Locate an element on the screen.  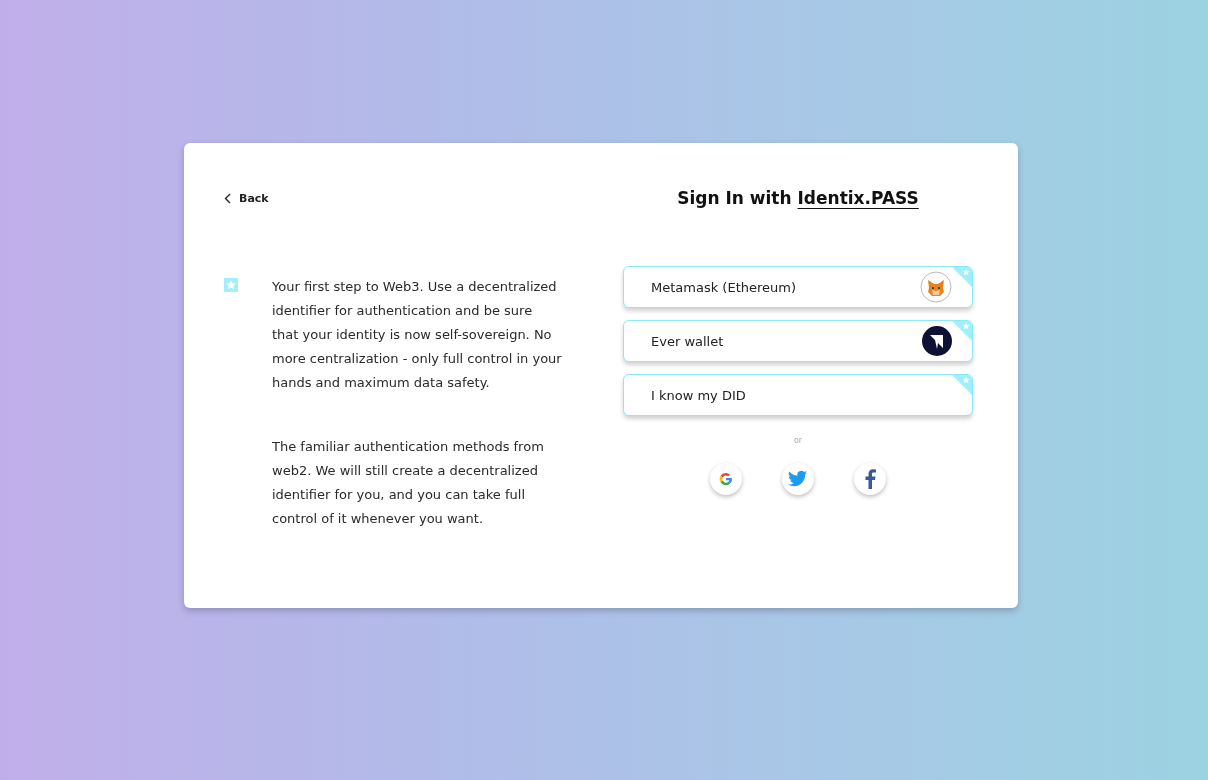
fox-icon is located at coordinates (936, 287).